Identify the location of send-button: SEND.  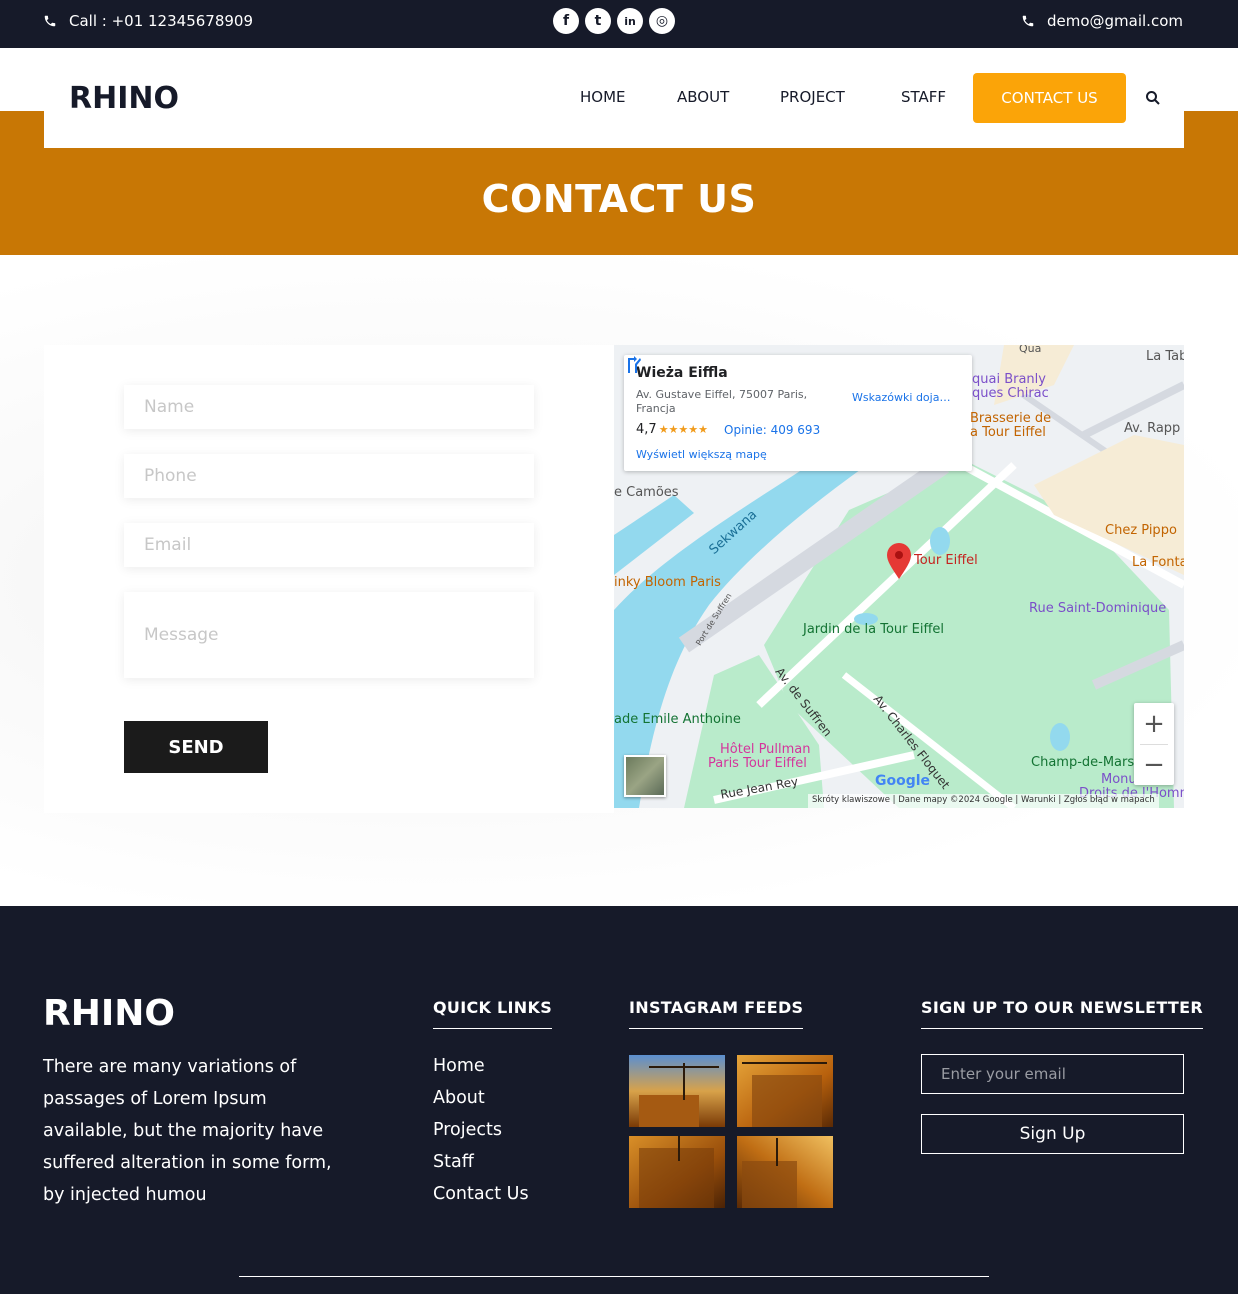
(196, 747).